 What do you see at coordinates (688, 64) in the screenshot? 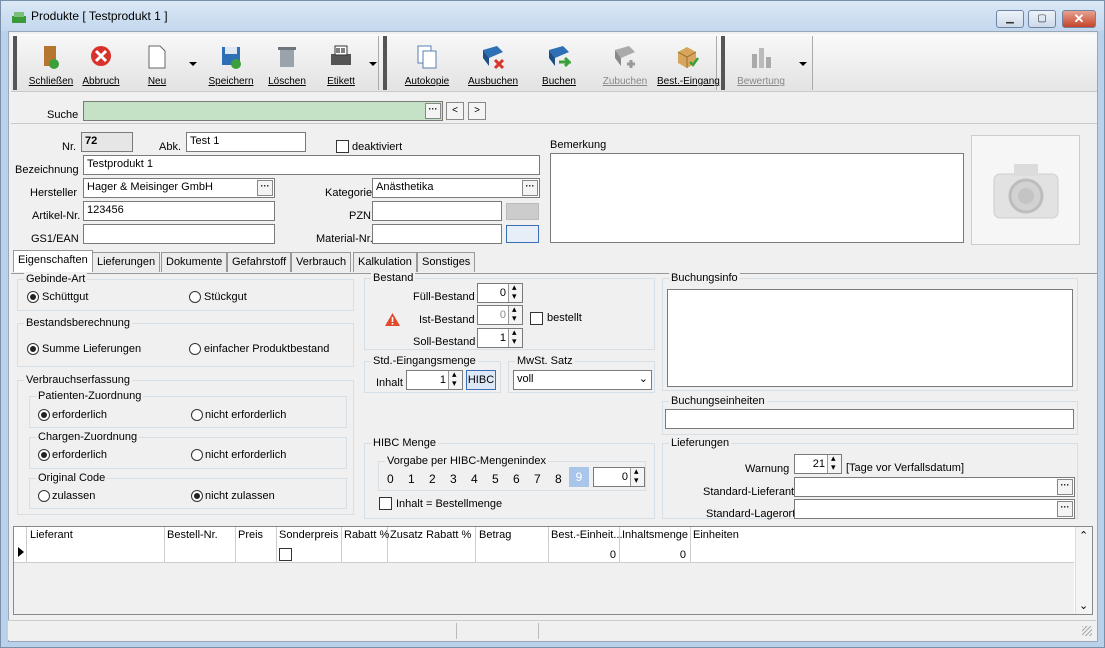
I see `order-receipt-button: Best.-Eingang` at bounding box center [688, 64].